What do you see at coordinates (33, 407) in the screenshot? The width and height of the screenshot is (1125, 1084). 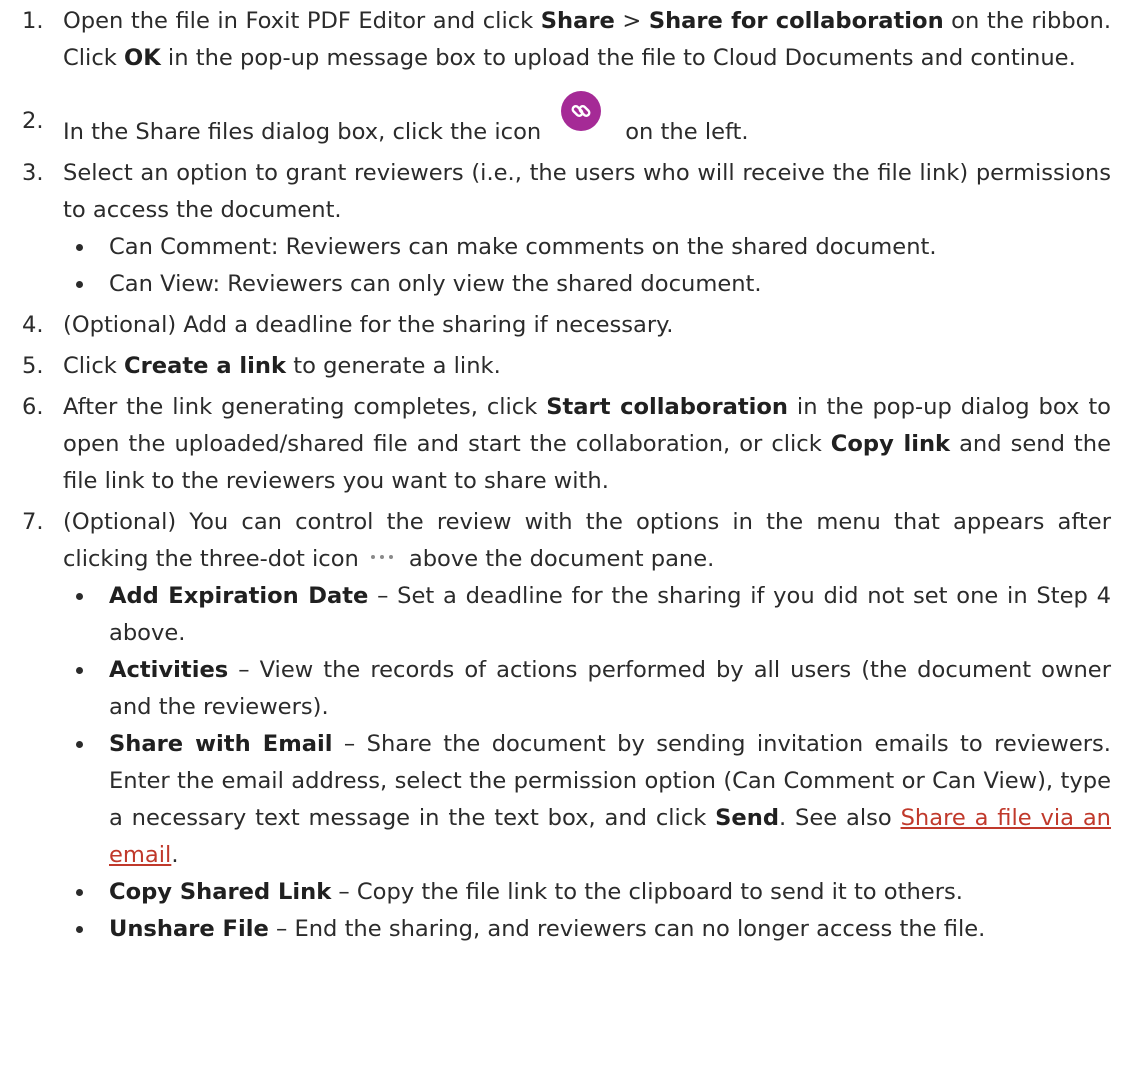 I see `step-number: 6.` at bounding box center [33, 407].